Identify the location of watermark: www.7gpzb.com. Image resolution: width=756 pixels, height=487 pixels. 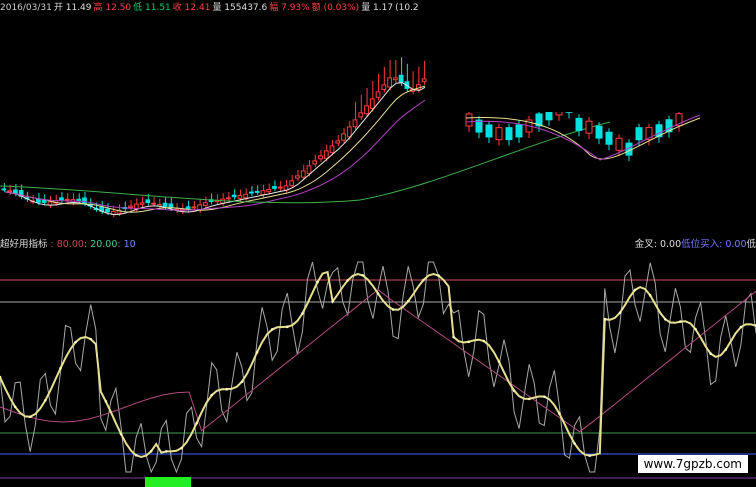
(692, 464).